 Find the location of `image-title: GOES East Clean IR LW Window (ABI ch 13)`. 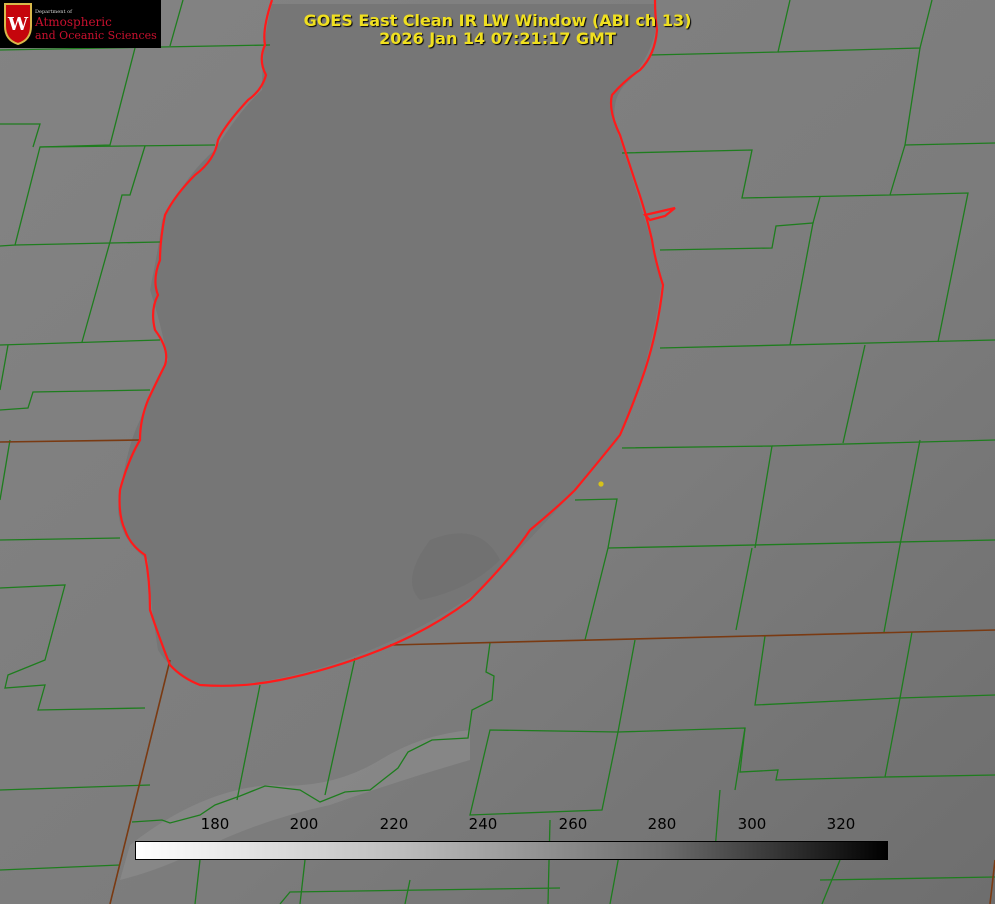

image-title: GOES East Clean IR LW Window (ABI ch 13) is located at coordinates (497, 20).